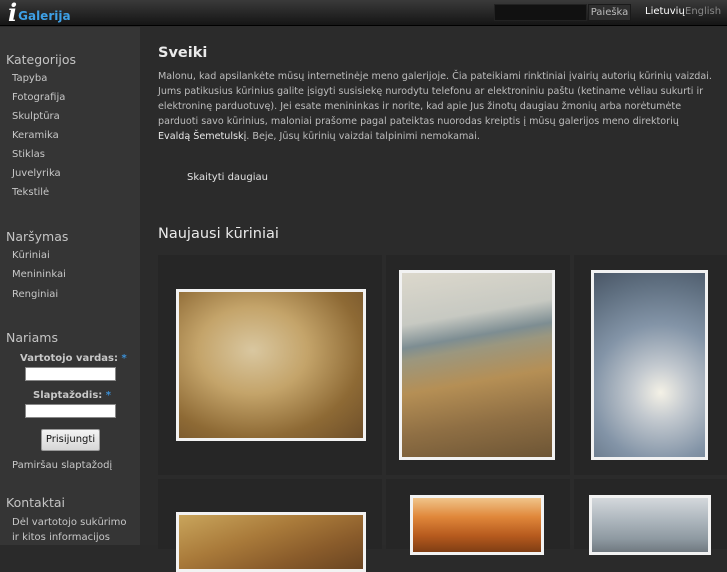  Describe the element at coordinates (70, 411) in the screenshot. I see `password-input` at that location.